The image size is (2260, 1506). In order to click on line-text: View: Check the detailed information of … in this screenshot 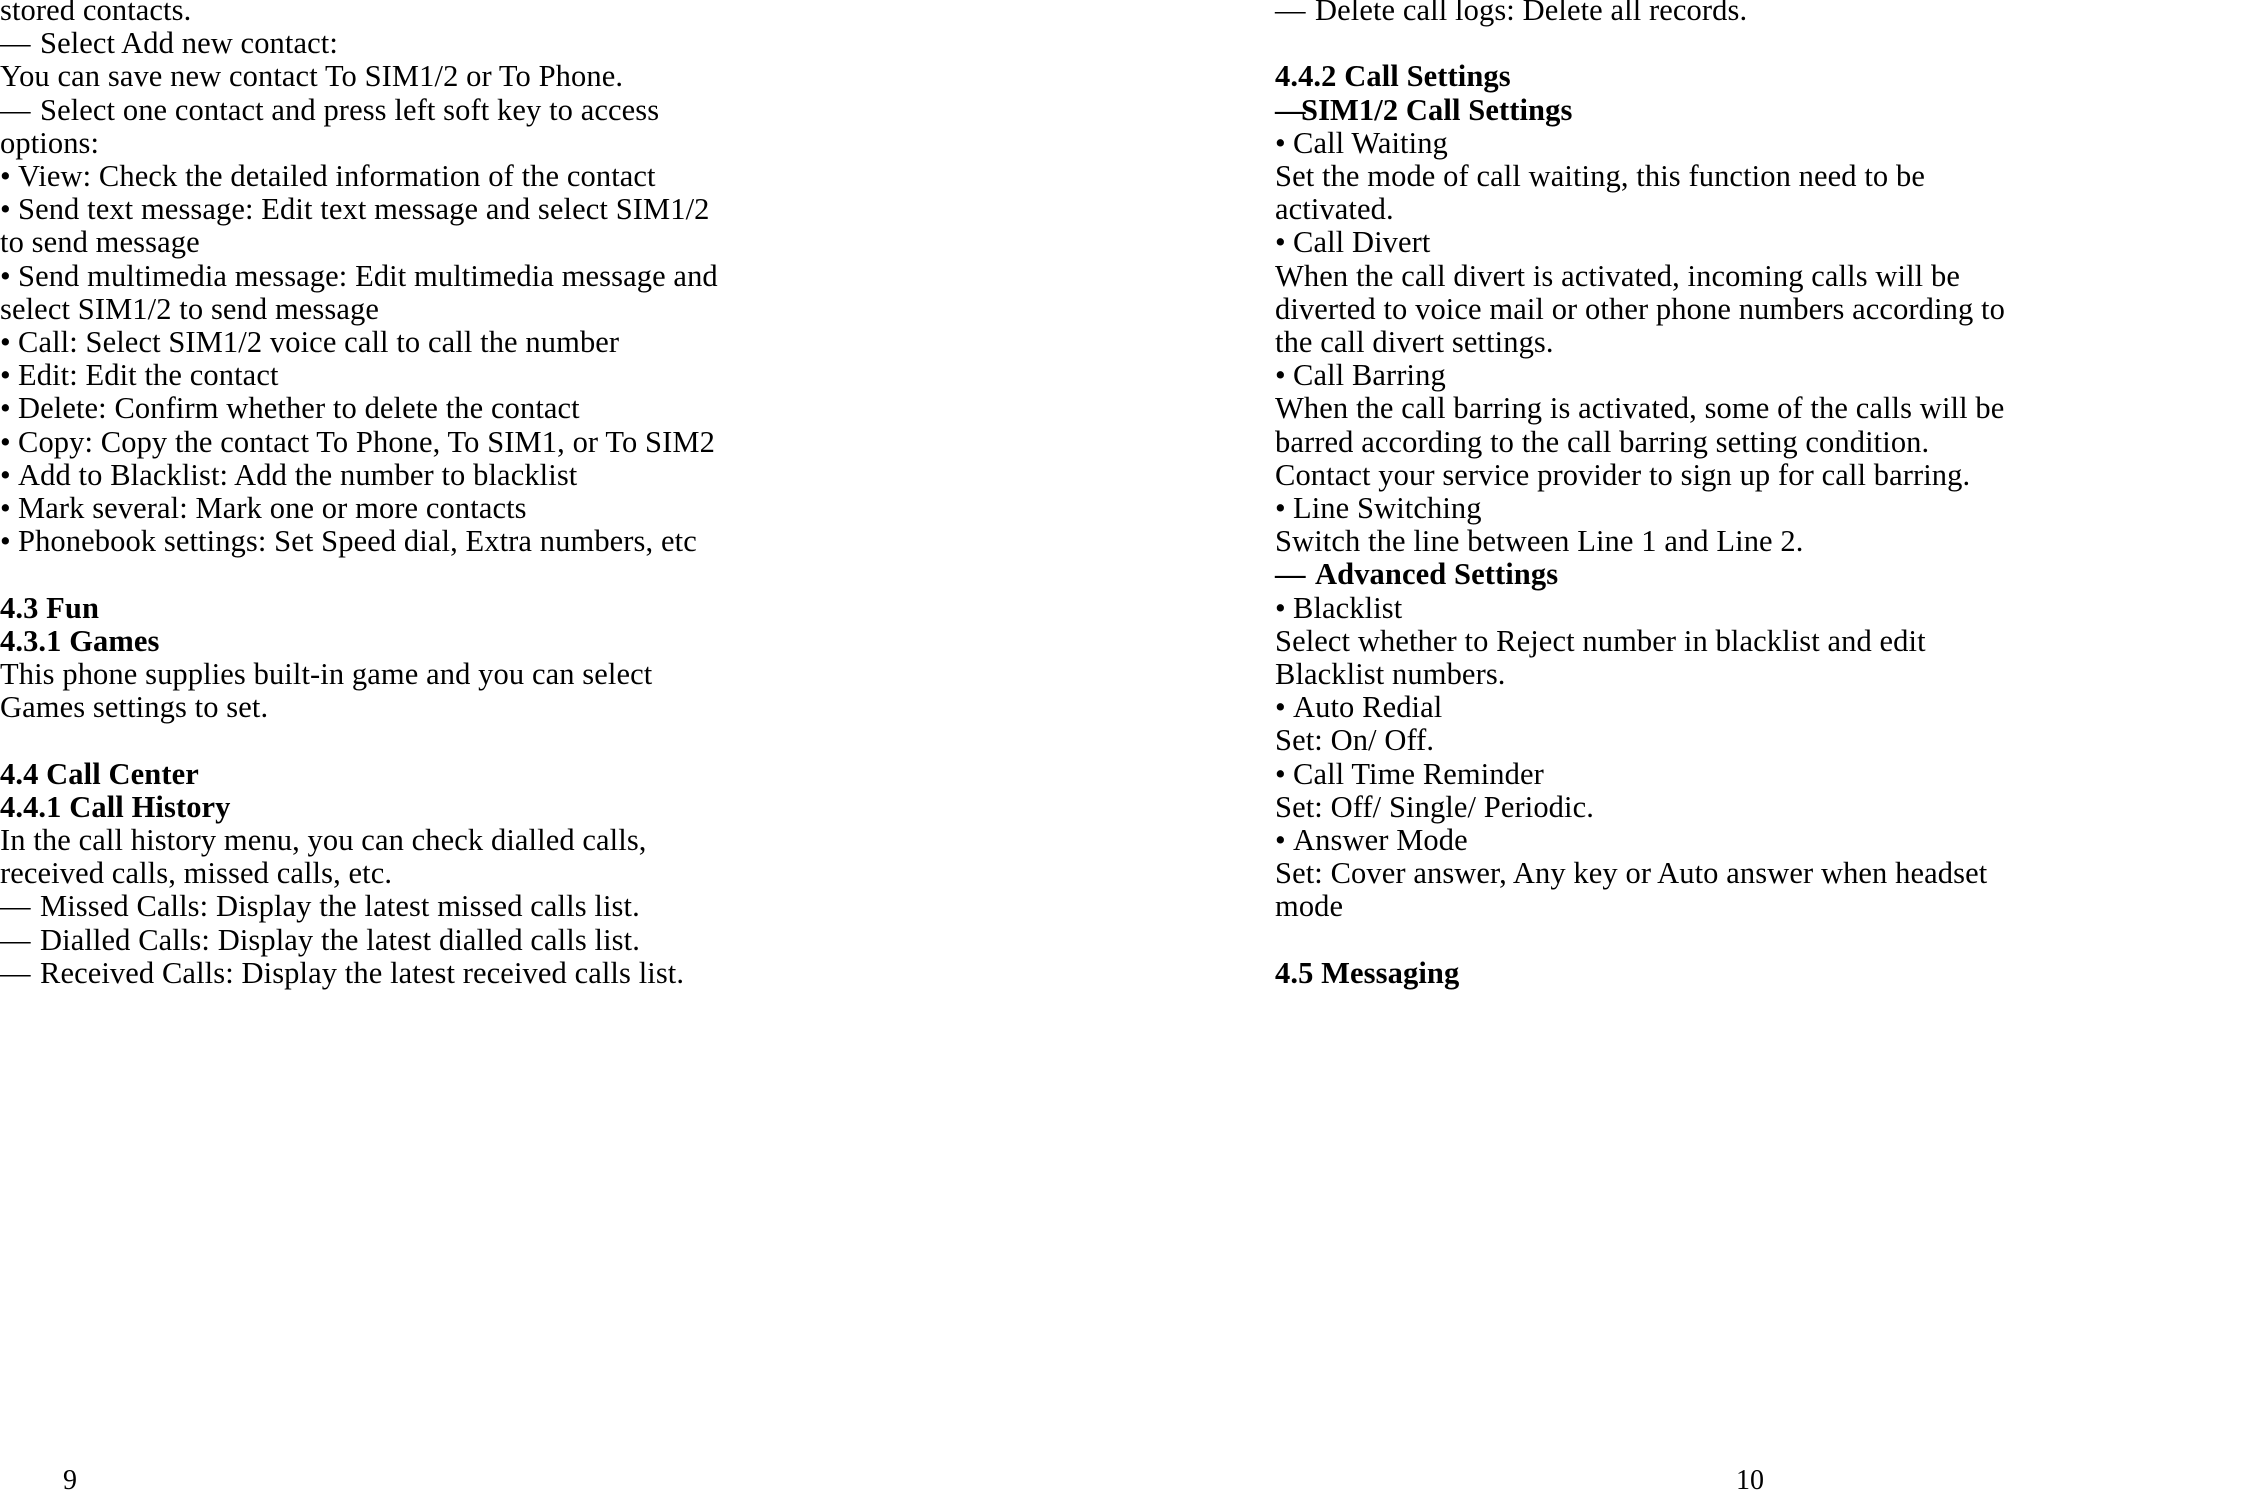, I will do `click(337, 176)`.